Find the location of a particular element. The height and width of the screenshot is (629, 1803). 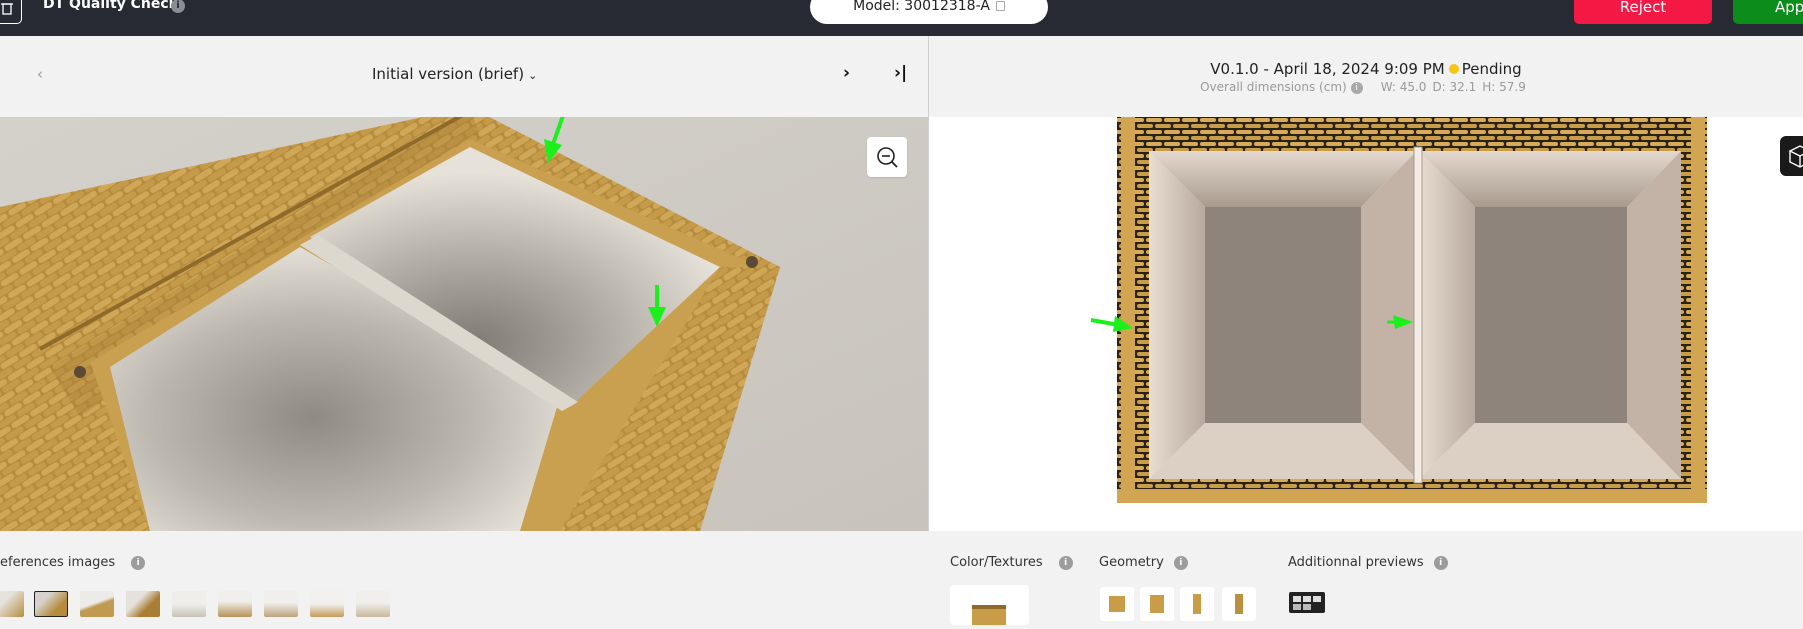

zoom-out-button is located at coordinates (887, 157).